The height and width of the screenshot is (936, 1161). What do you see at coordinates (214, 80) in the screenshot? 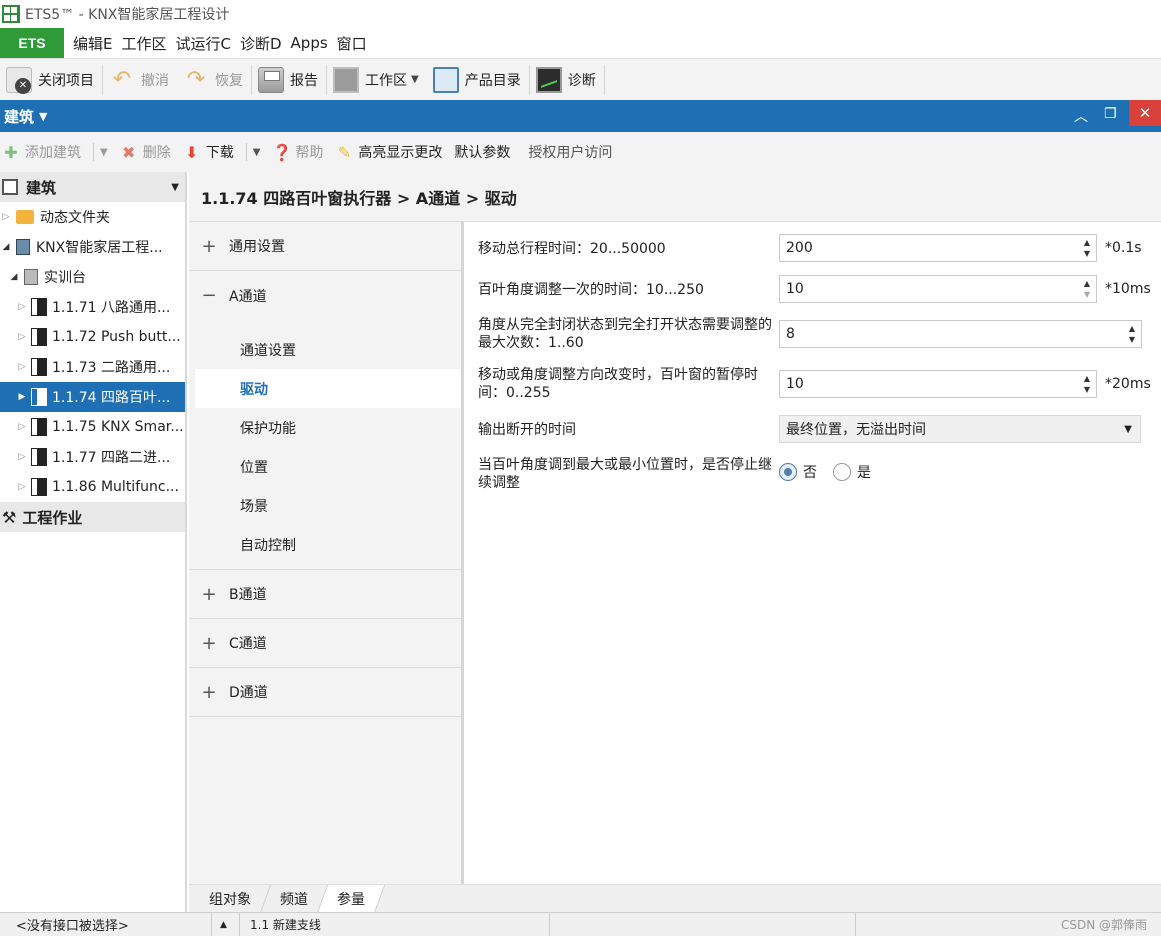
I see `redo-button: ↷ 恢复` at bounding box center [214, 80].